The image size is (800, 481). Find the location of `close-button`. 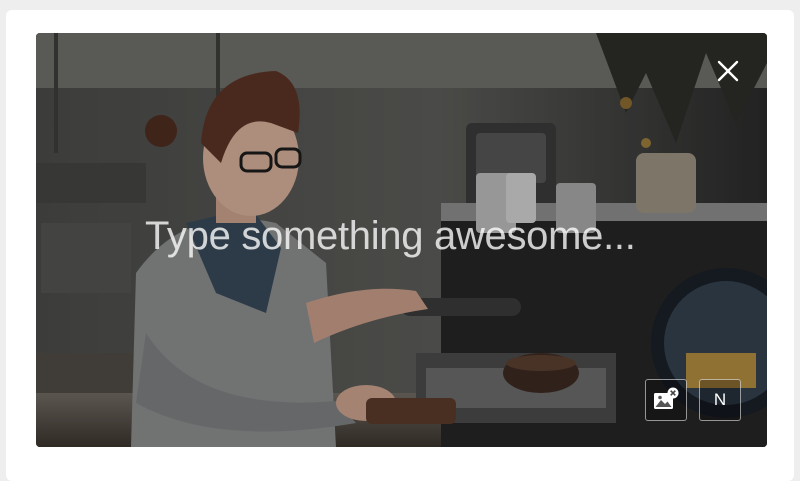

close-button is located at coordinates (728, 71).